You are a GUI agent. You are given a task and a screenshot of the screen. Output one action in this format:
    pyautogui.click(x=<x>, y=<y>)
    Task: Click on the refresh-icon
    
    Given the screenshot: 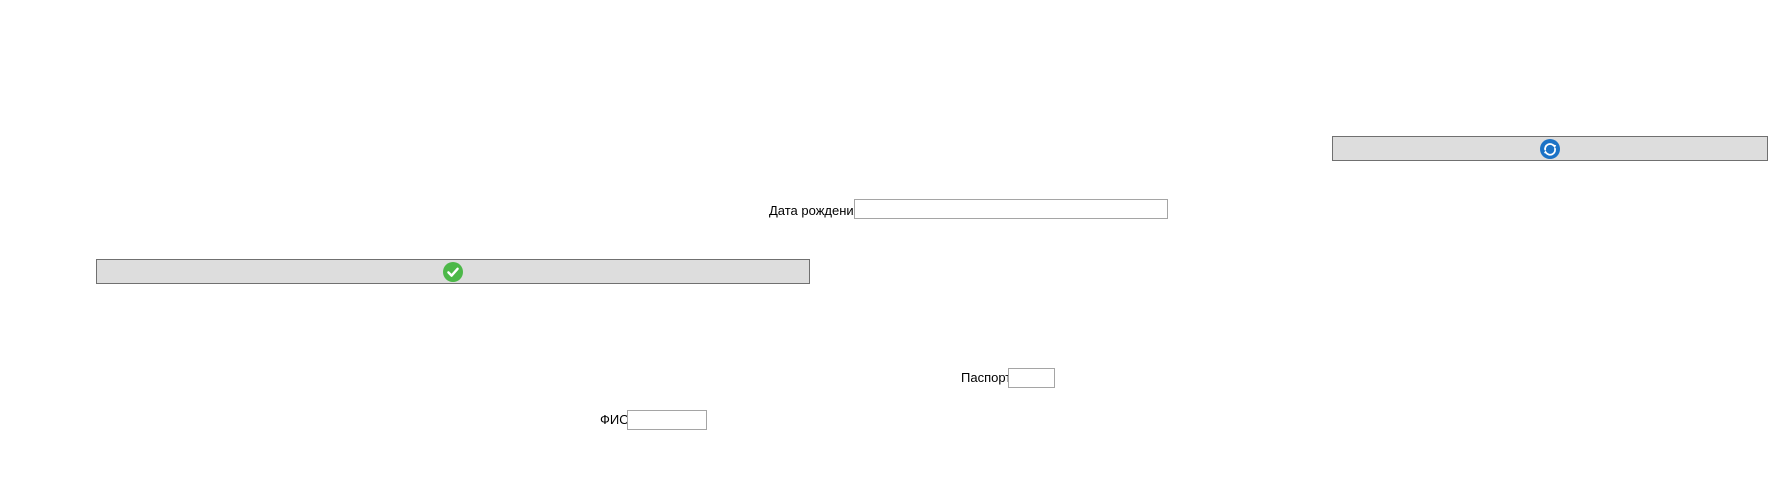 What is the action you would take?
    pyautogui.click(x=1550, y=148)
    